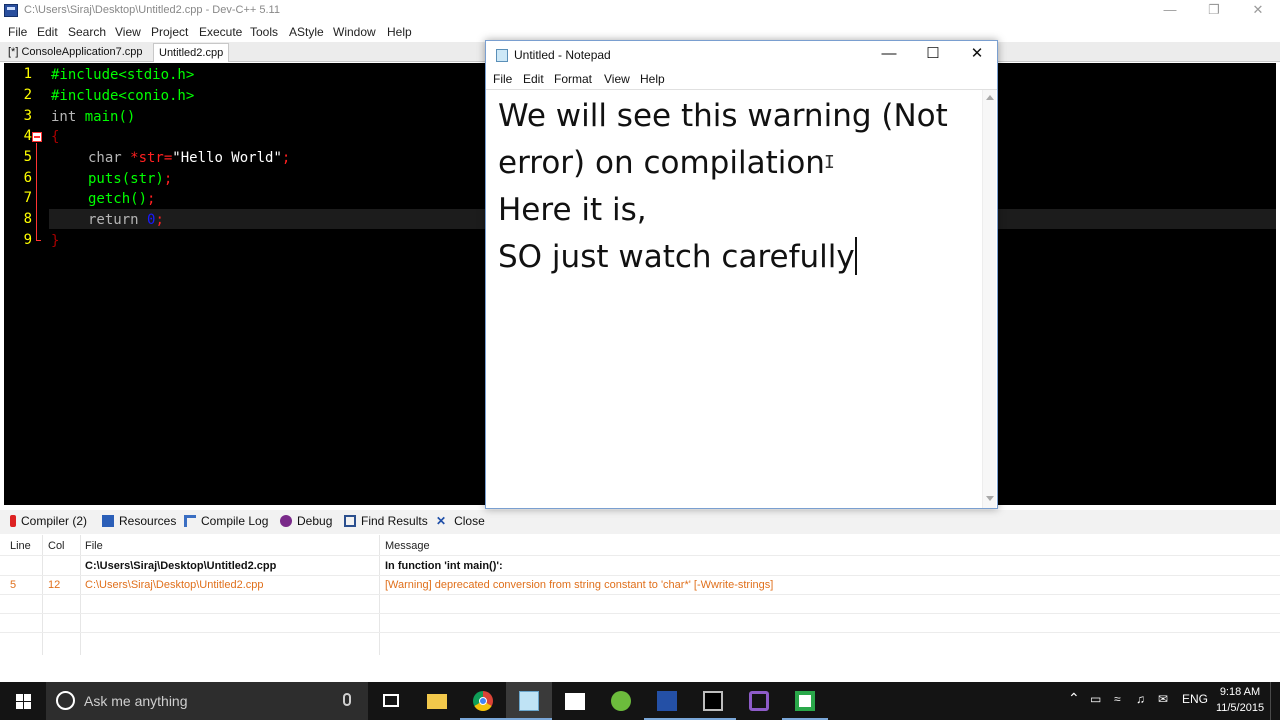 The width and height of the screenshot is (1280, 720). Describe the element at coordinates (805, 701) in the screenshot. I see `camtasia-button` at that location.